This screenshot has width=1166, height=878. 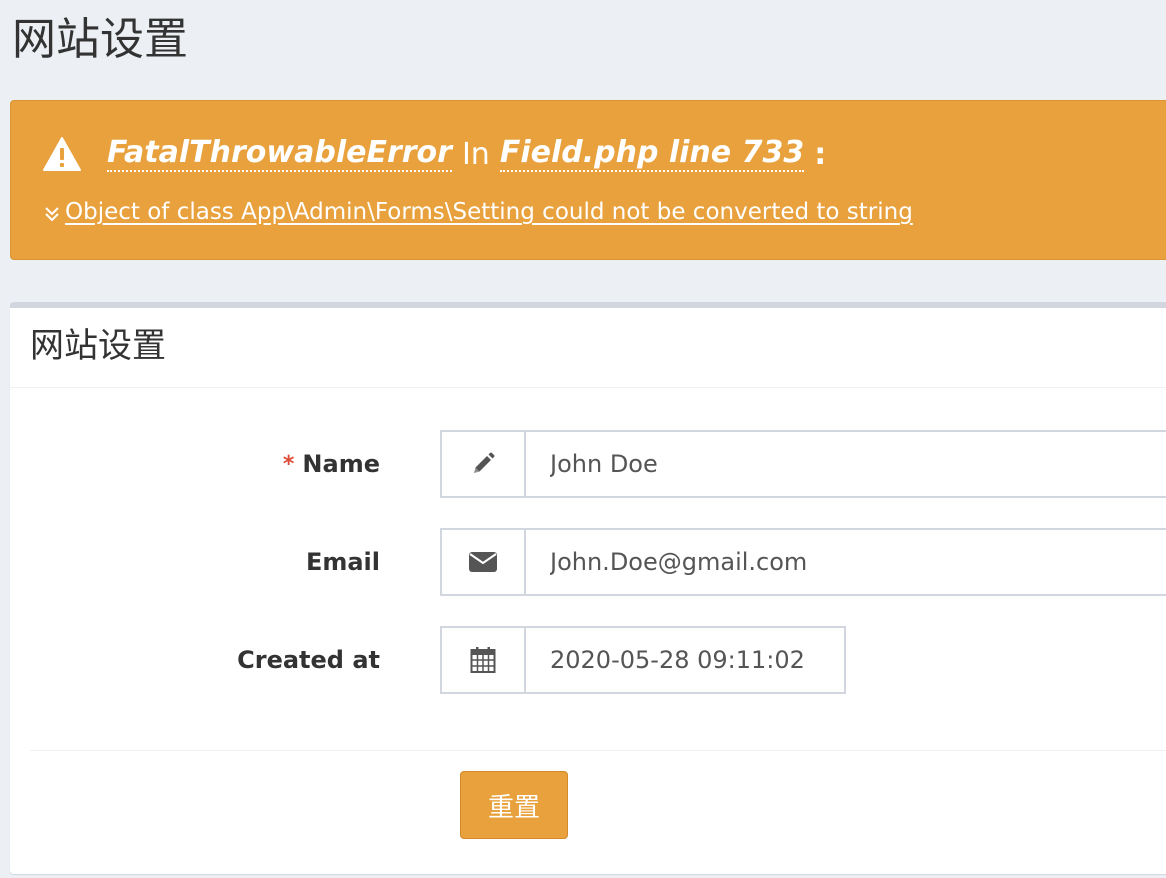 What do you see at coordinates (100, 39) in the screenshot?
I see `page-title: 网站设置` at bounding box center [100, 39].